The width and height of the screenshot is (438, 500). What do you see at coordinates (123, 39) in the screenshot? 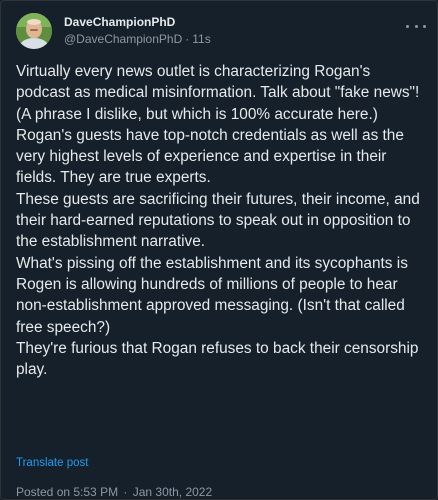
I see `author-handle: @DaveChampionPhD` at bounding box center [123, 39].